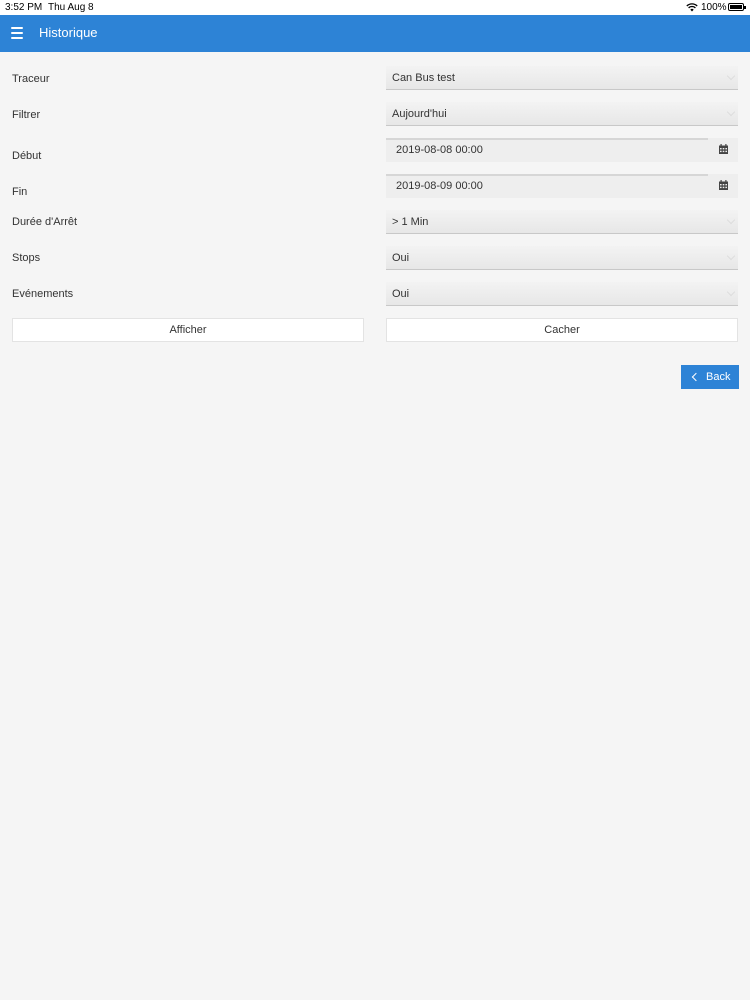 Image resolution: width=750 pixels, height=1000 pixels. What do you see at coordinates (562, 150) in the screenshot?
I see `start-date-input: 2019-08-08 00:00` at bounding box center [562, 150].